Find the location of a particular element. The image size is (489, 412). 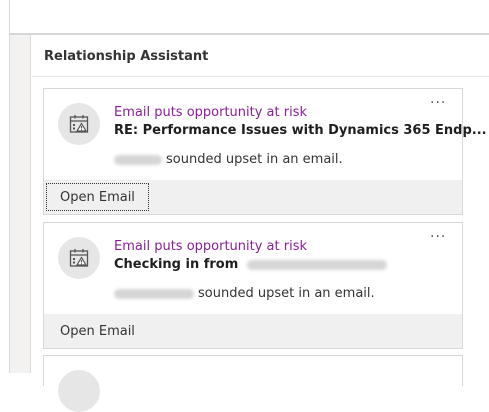

divider is located at coordinates (260, 76).